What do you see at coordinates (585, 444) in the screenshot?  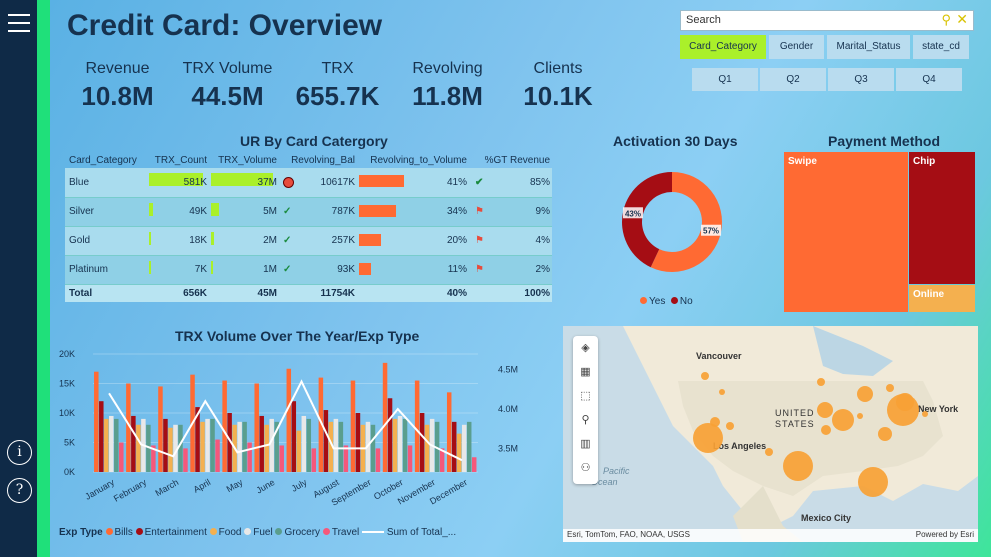 I see `chart-icon: ▥` at bounding box center [585, 444].